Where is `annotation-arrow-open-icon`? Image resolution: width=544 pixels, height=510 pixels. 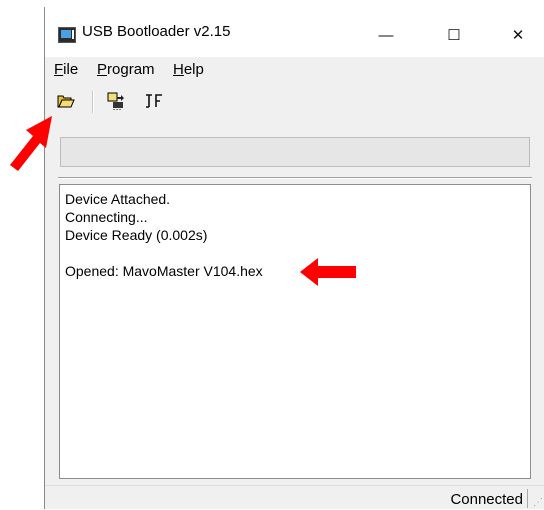 annotation-arrow-open-icon is located at coordinates (31, 143).